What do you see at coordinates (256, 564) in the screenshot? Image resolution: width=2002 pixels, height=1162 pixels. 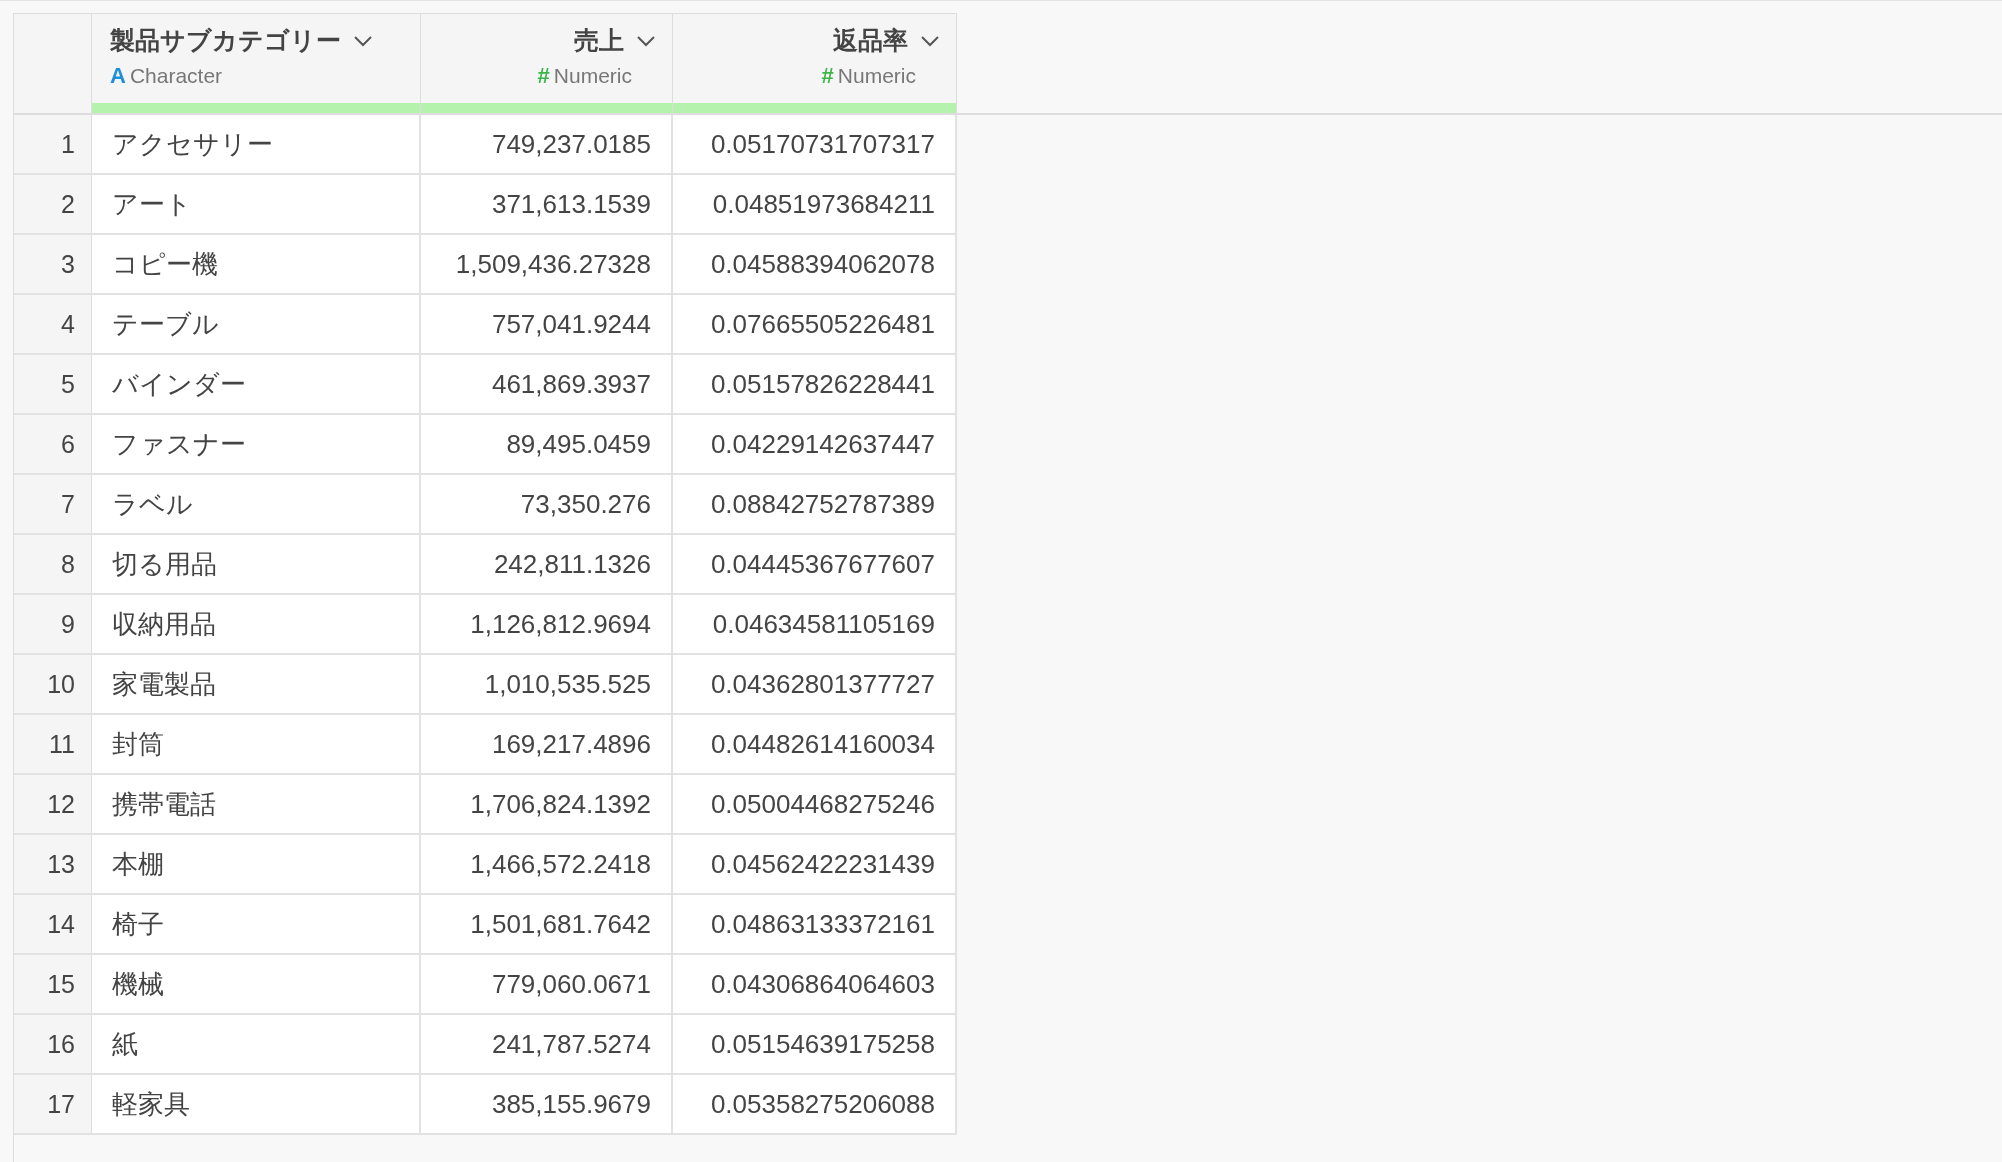 I see `table-cell: 切る用品` at bounding box center [256, 564].